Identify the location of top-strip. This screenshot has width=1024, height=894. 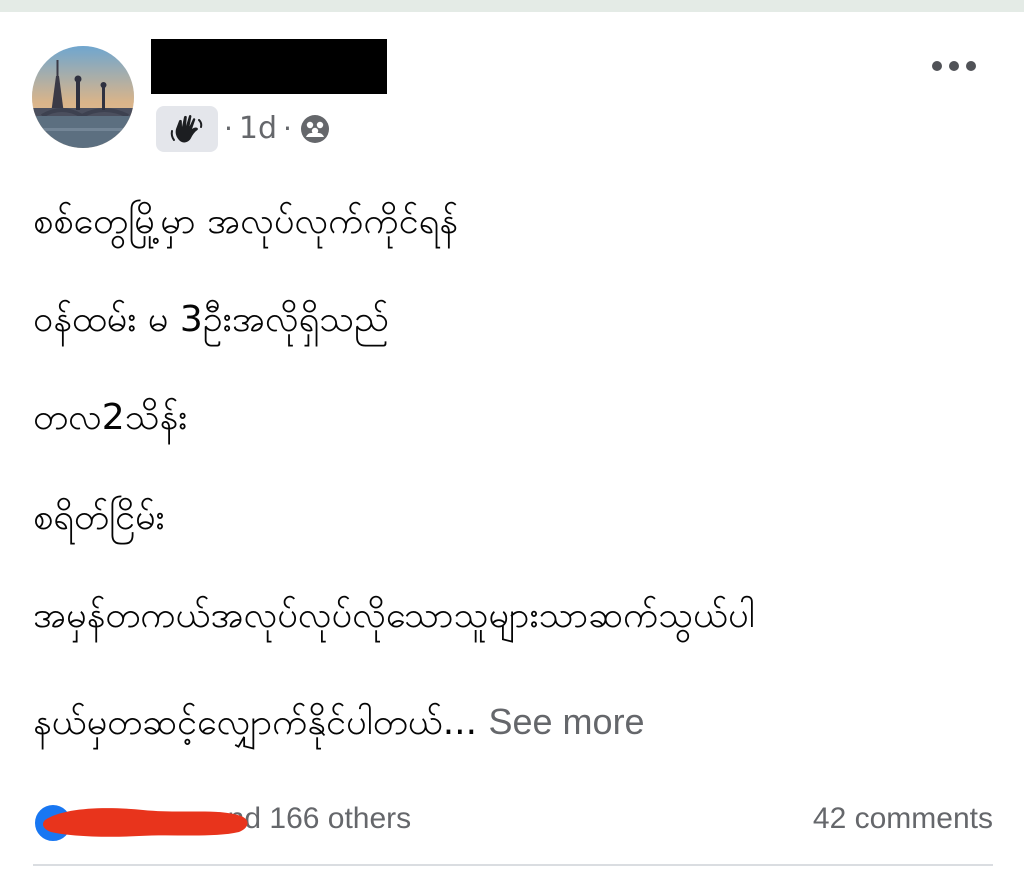
(512, 6).